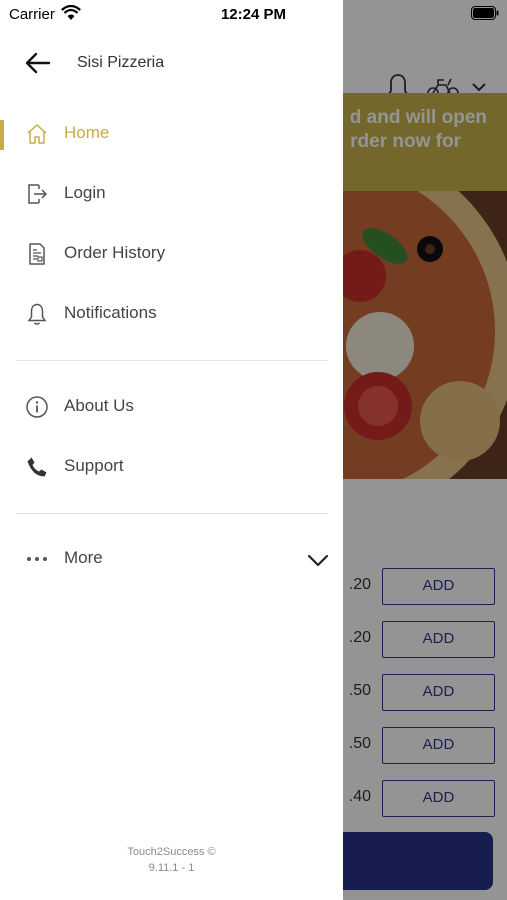 This screenshot has width=507, height=900. What do you see at coordinates (171, 559) in the screenshot?
I see `menu-item-more: More` at bounding box center [171, 559].